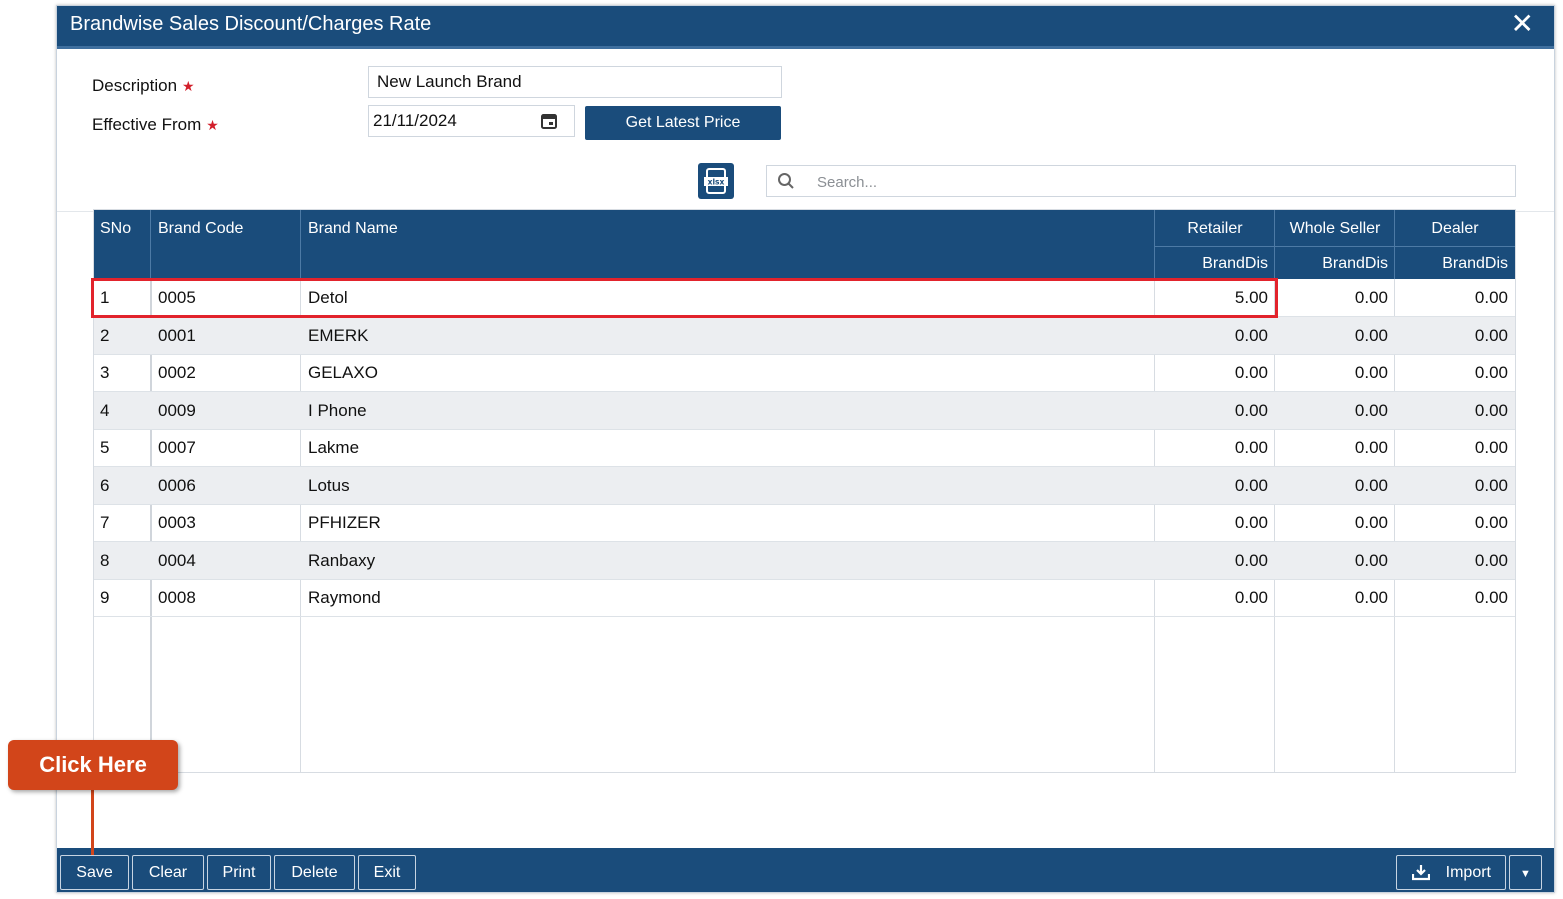  I want to click on cell-brand-code: 0001, so click(177, 335).